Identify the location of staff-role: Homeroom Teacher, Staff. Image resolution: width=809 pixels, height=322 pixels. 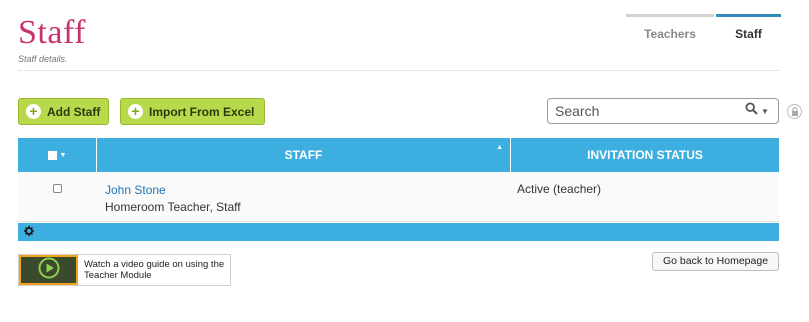
(173, 207).